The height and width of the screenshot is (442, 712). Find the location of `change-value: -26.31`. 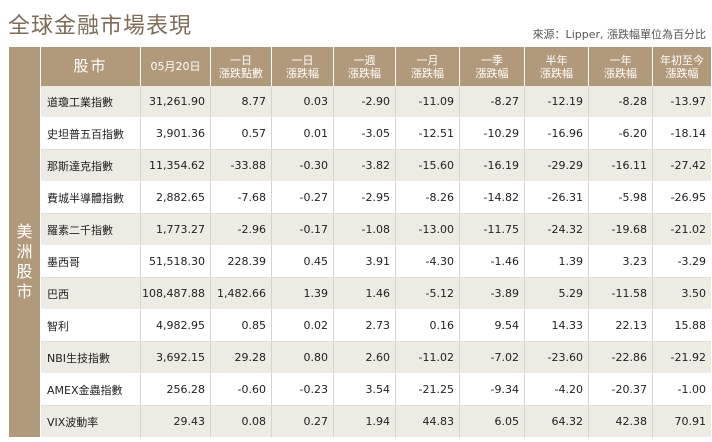

change-value: -26.31 is located at coordinates (557, 198).